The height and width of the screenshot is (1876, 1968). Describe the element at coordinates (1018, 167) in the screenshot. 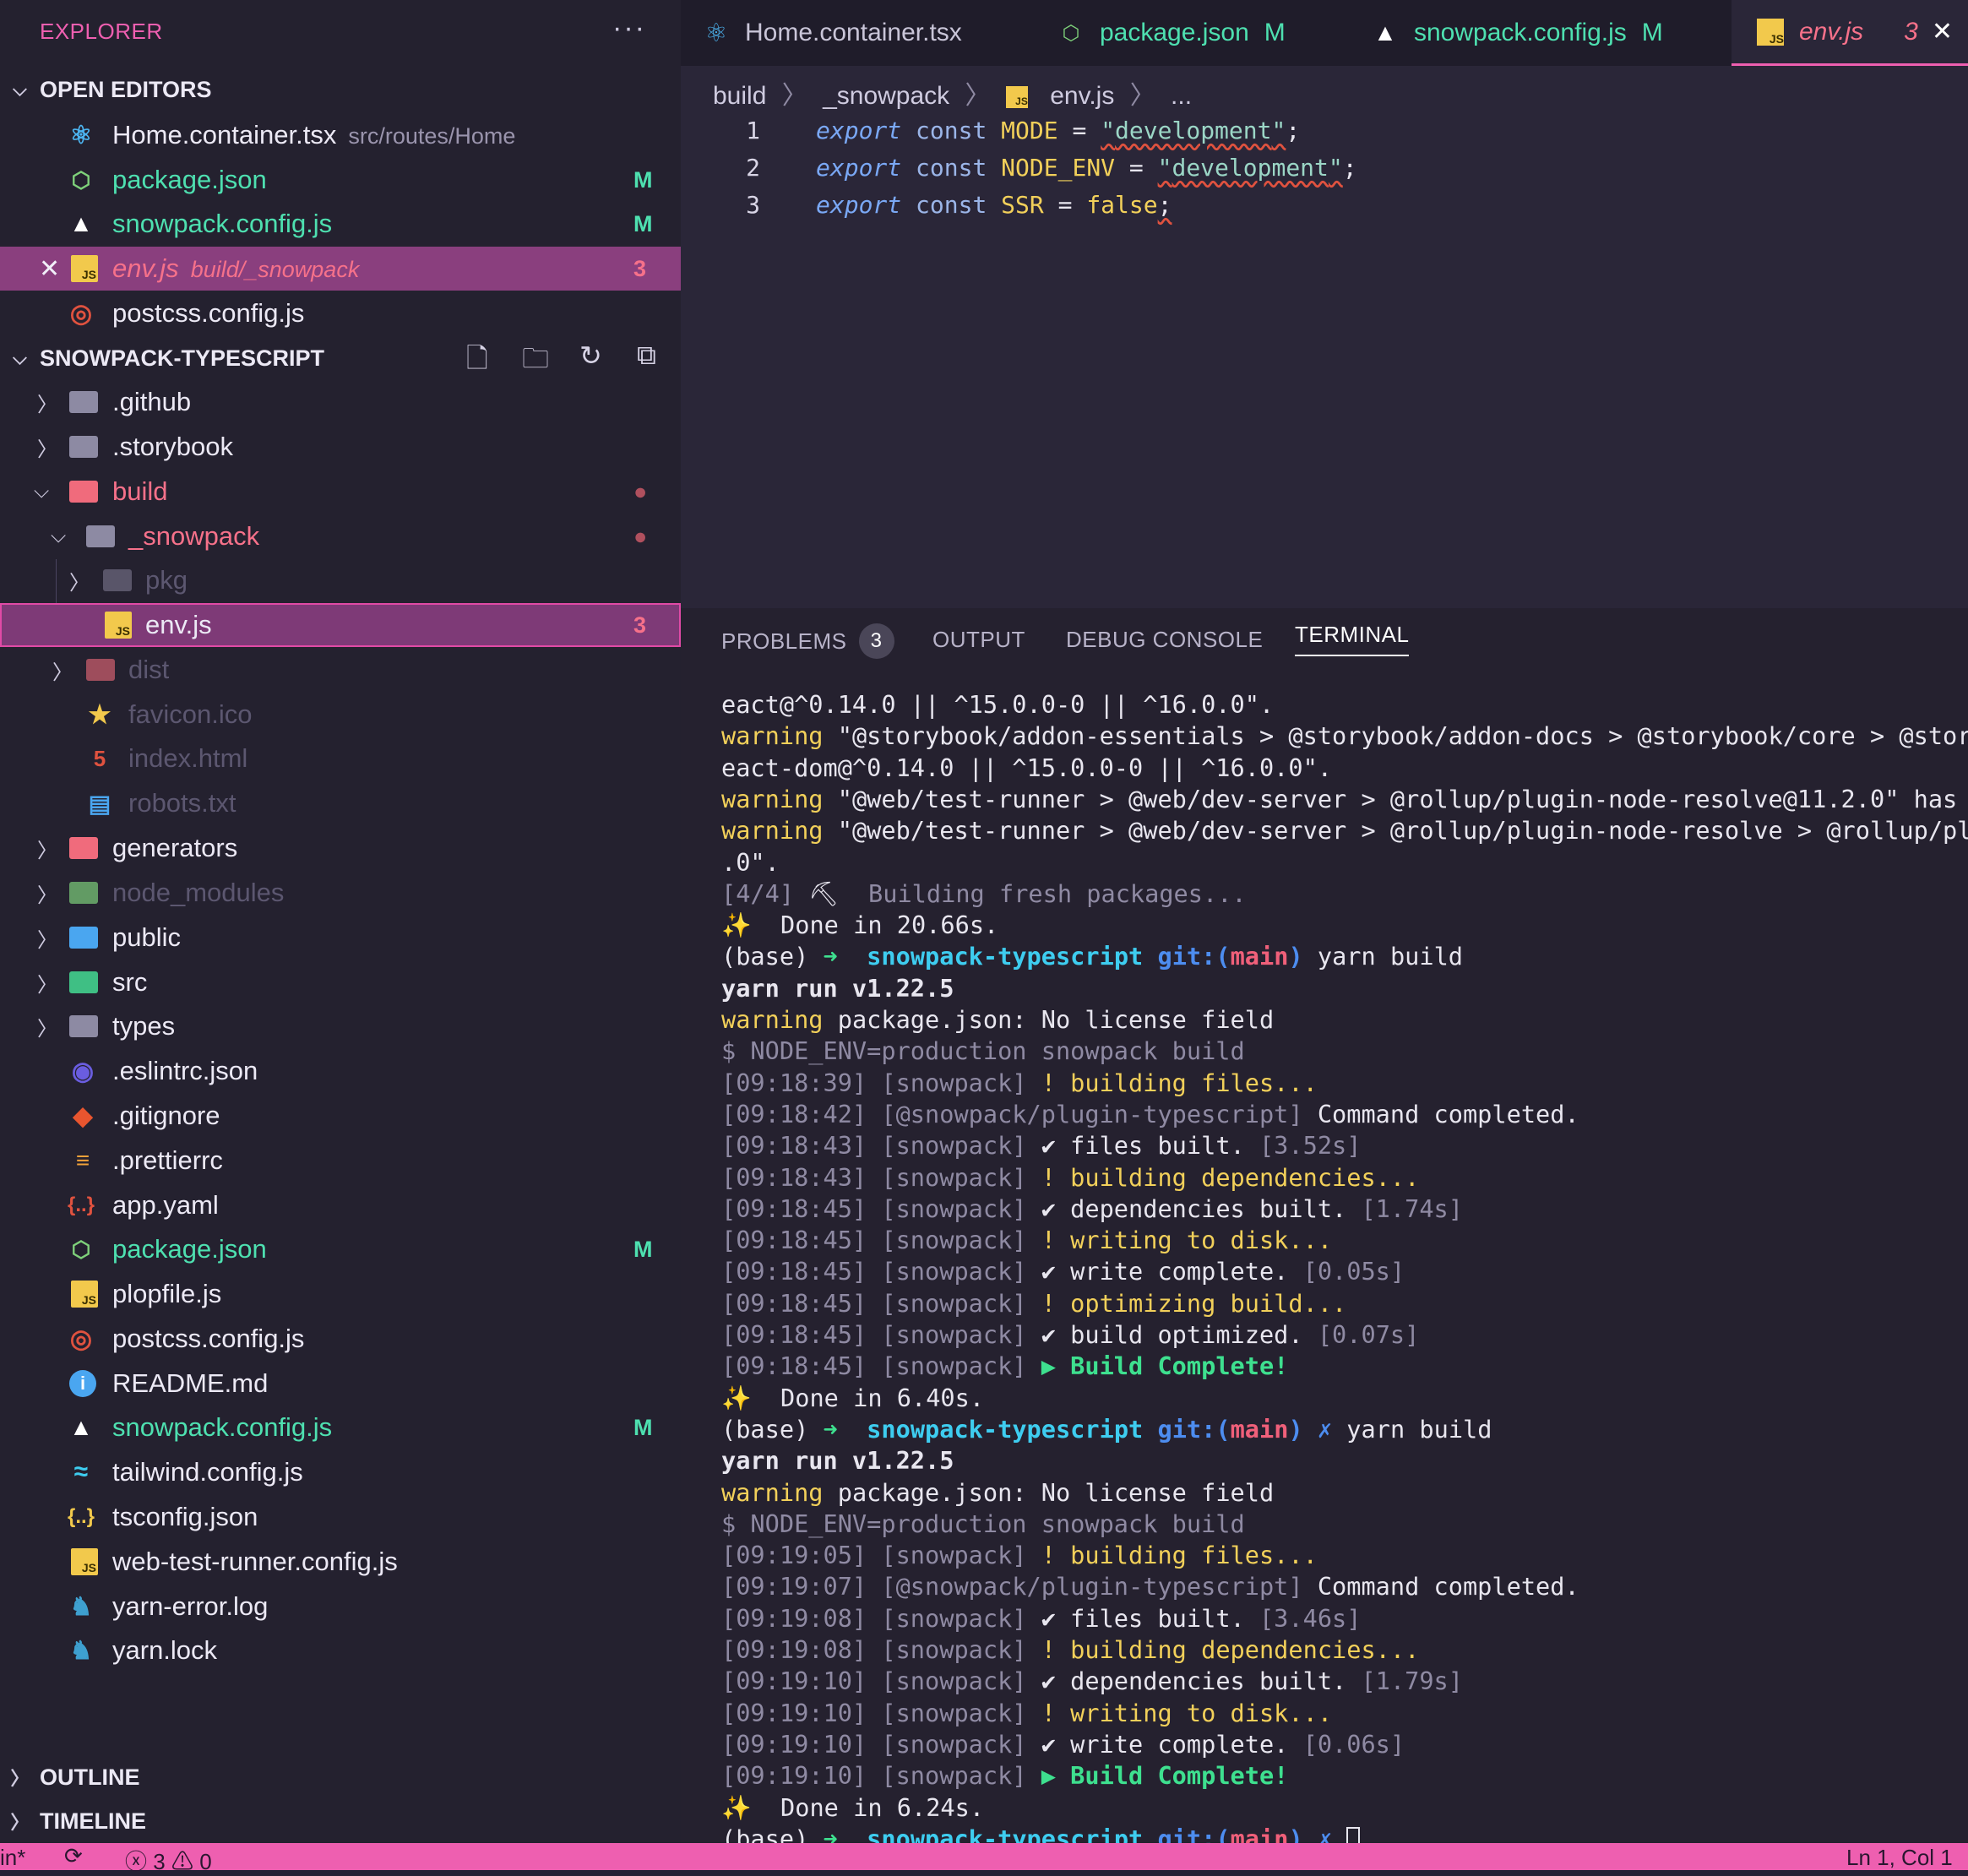

I see `code-line: 2 export const NODE_ENV = "development";` at that location.